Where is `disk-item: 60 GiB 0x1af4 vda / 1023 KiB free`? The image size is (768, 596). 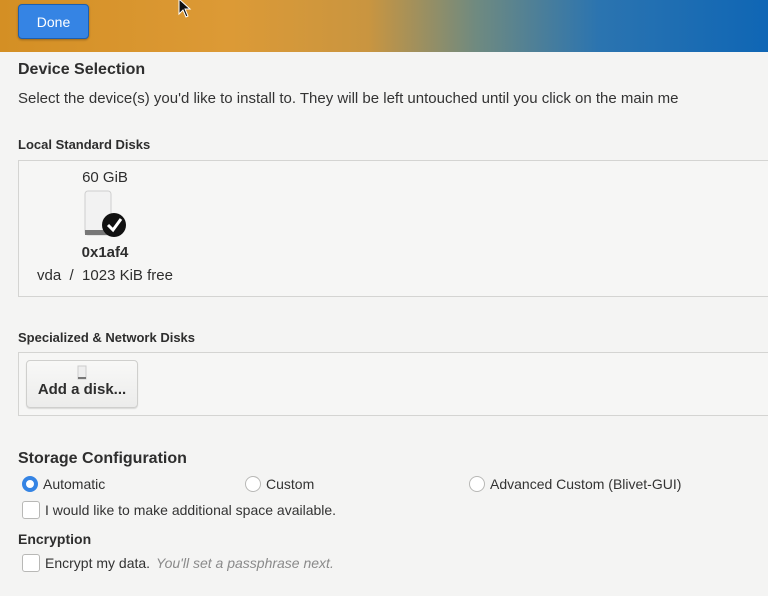 disk-item: 60 GiB 0x1af4 vda / 1023 KiB free is located at coordinates (105, 222).